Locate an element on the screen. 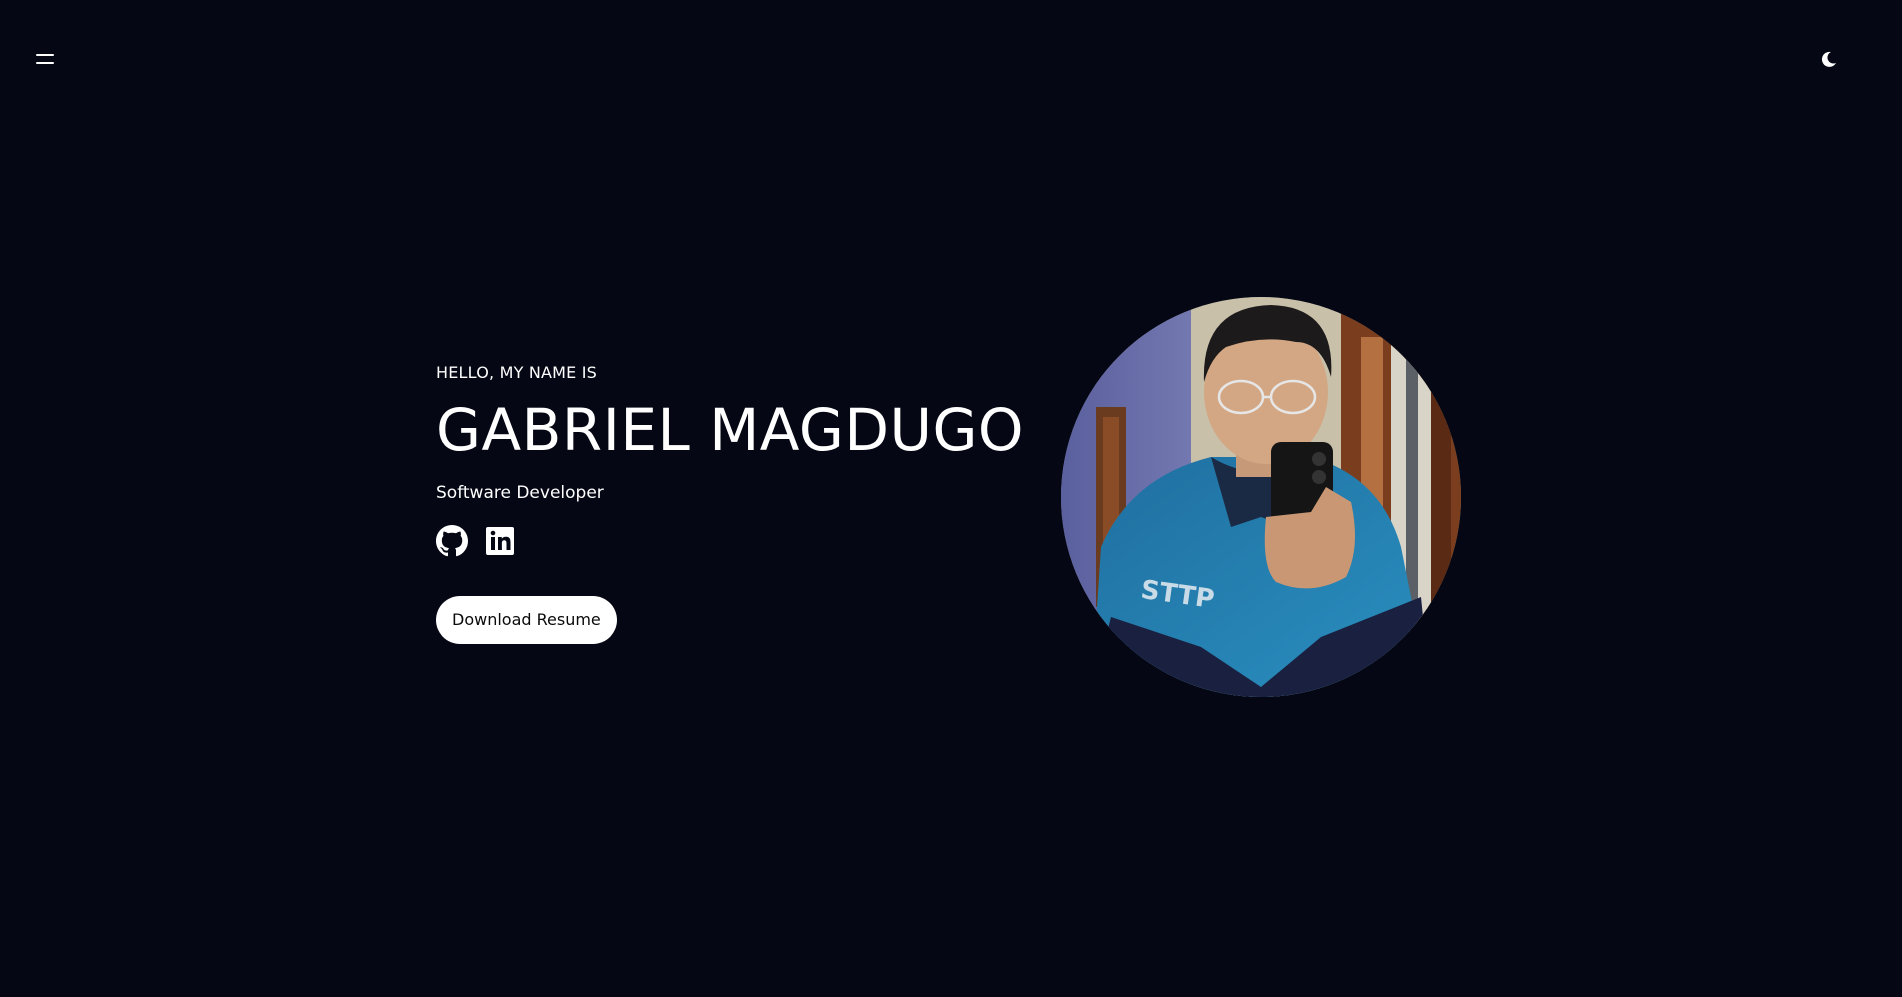 The height and width of the screenshot is (997, 1902). theme-toggle-svg is located at coordinates (1828, 59).